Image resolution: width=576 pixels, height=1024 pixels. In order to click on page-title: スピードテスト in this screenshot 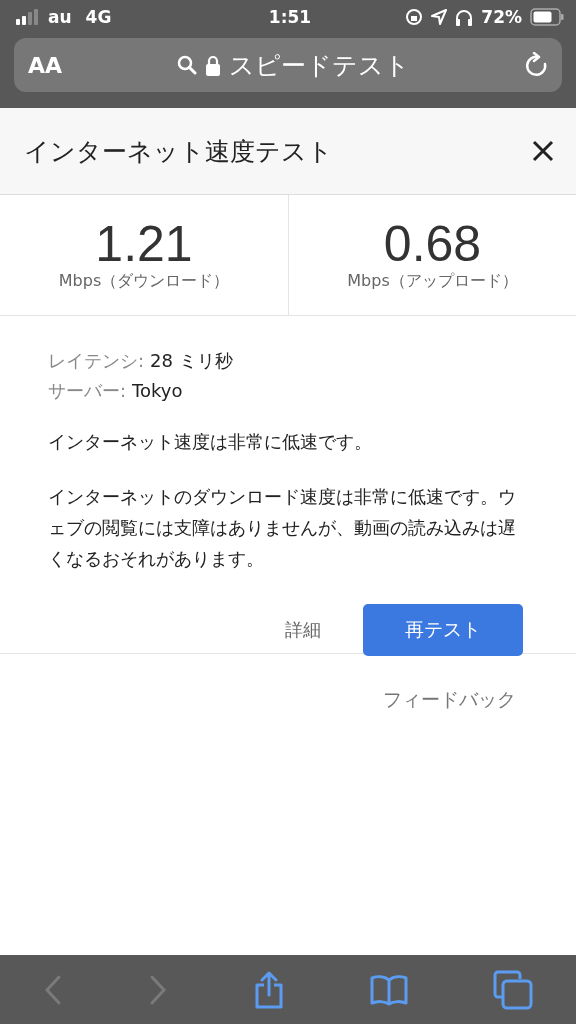, I will do `click(319, 65)`.